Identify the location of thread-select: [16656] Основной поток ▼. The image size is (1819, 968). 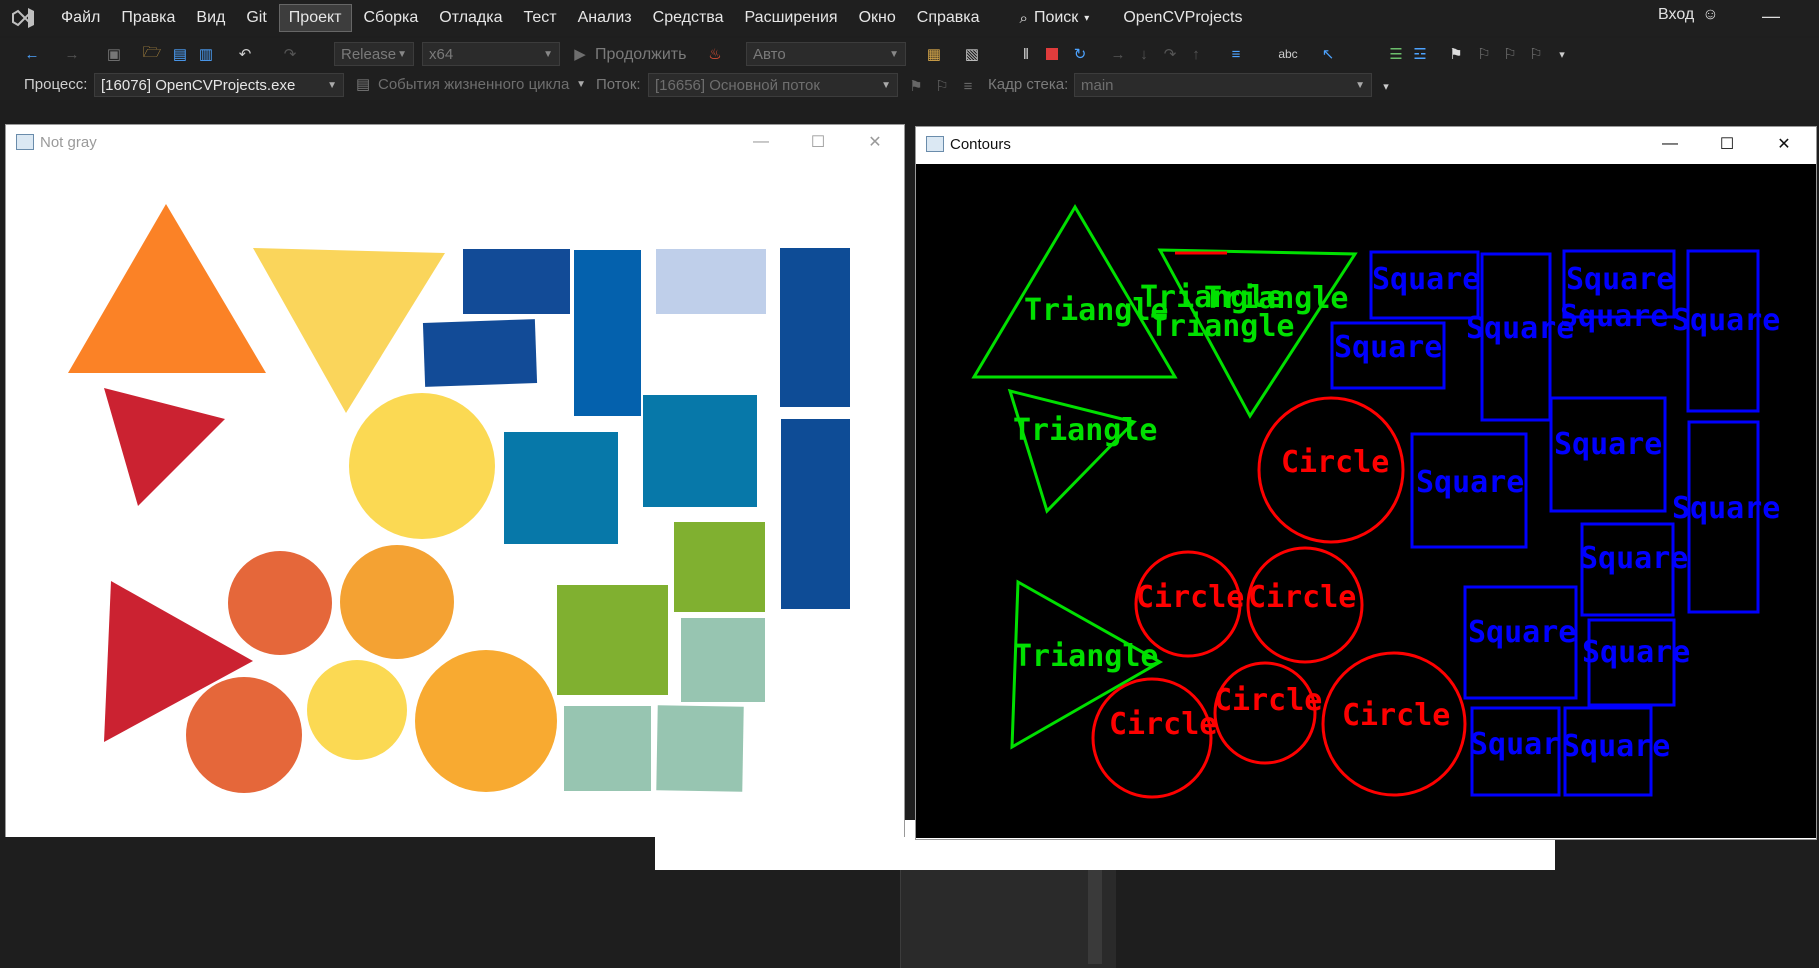
(773, 85).